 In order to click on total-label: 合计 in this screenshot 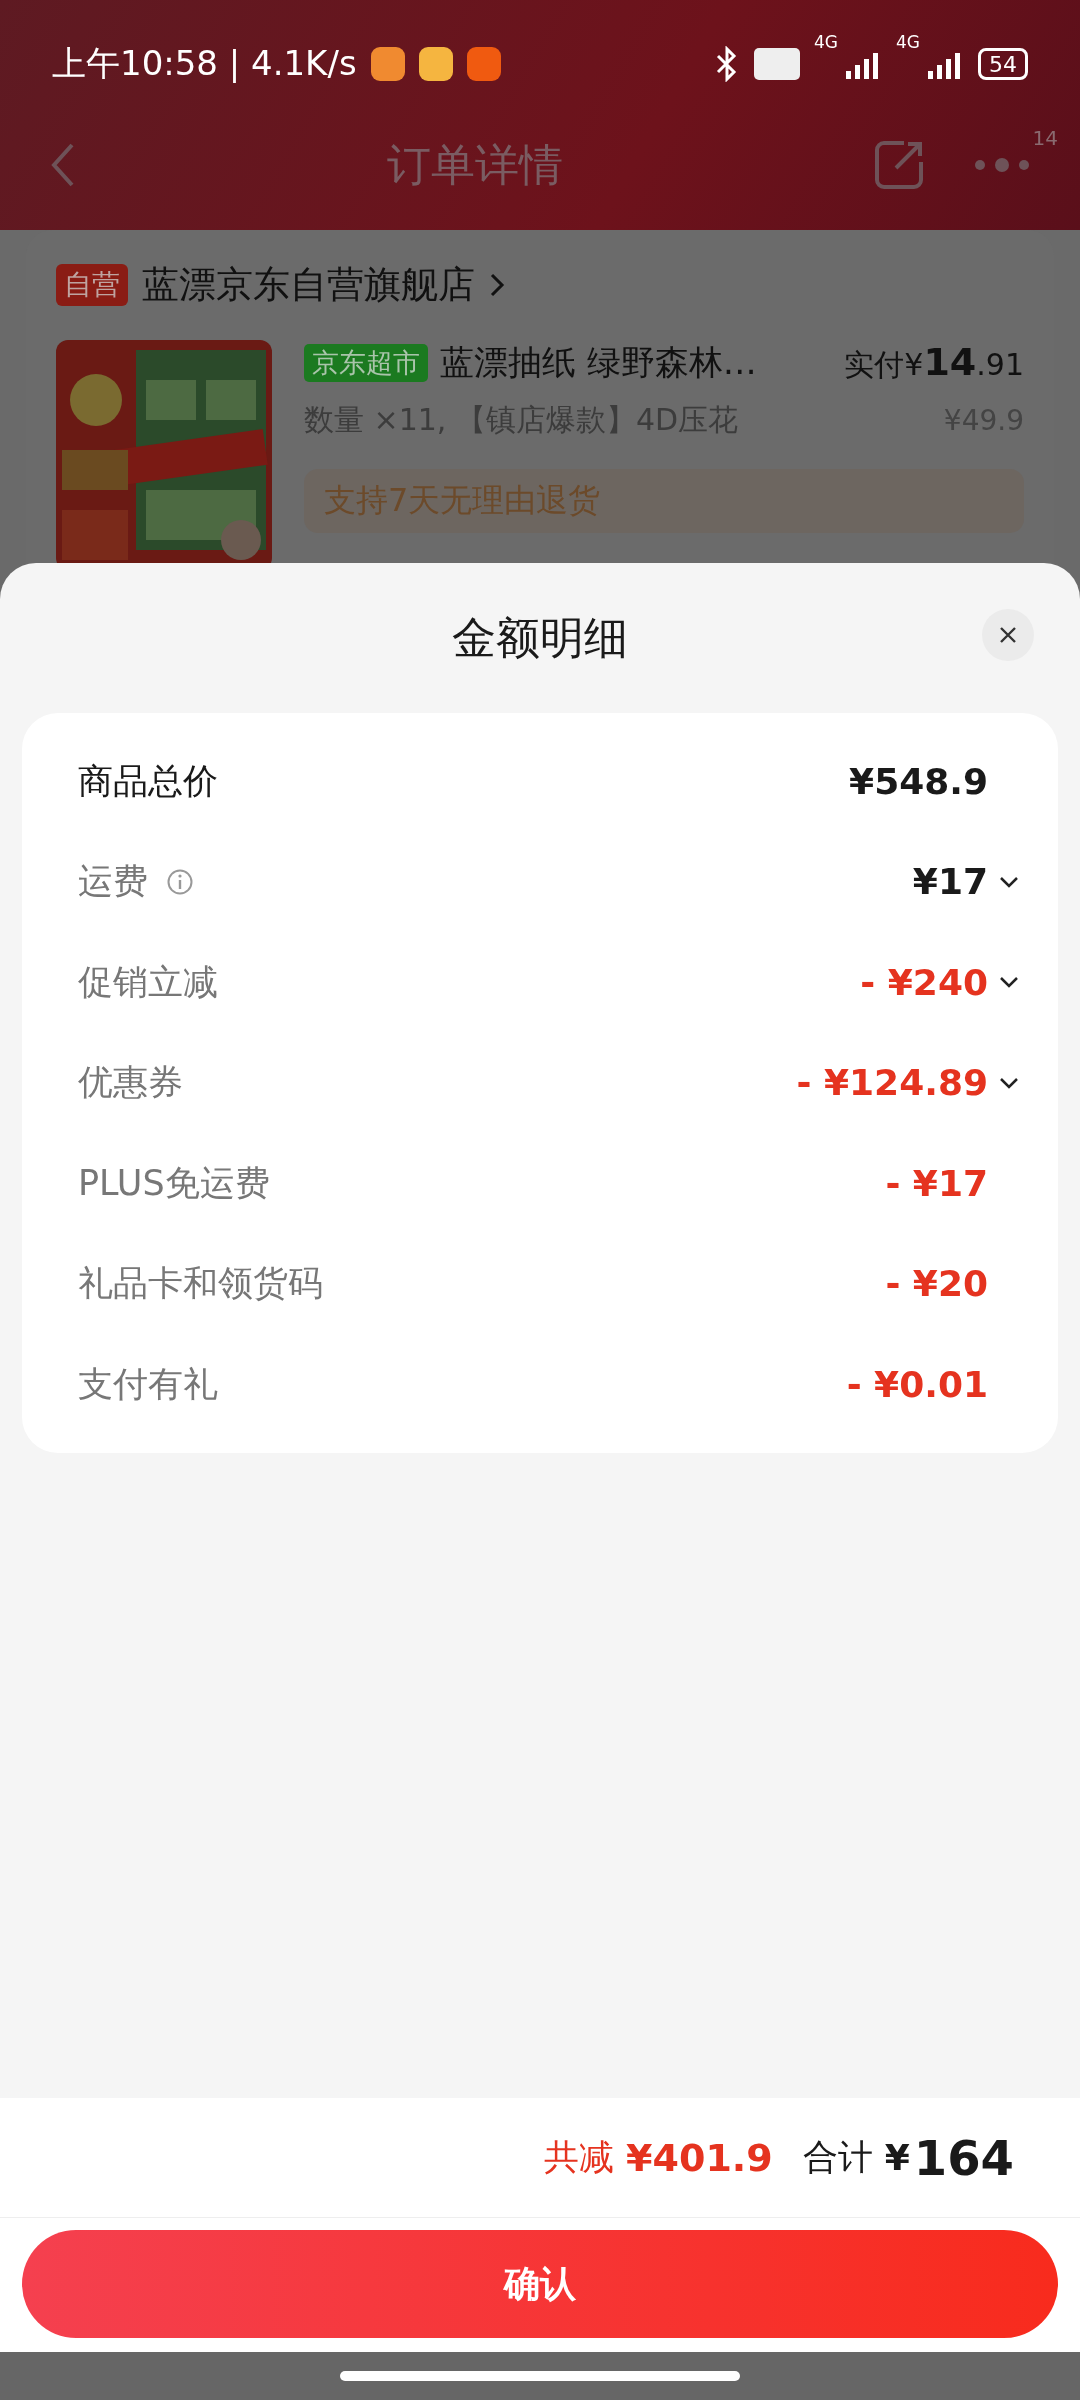, I will do `click(837, 2157)`.